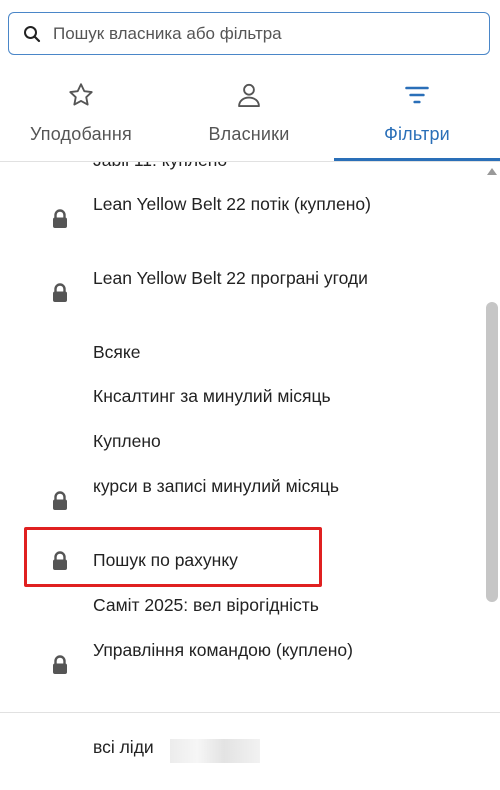 This screenshot has height=790, width=500. I want to click on scrollbar, so click(492, 437).